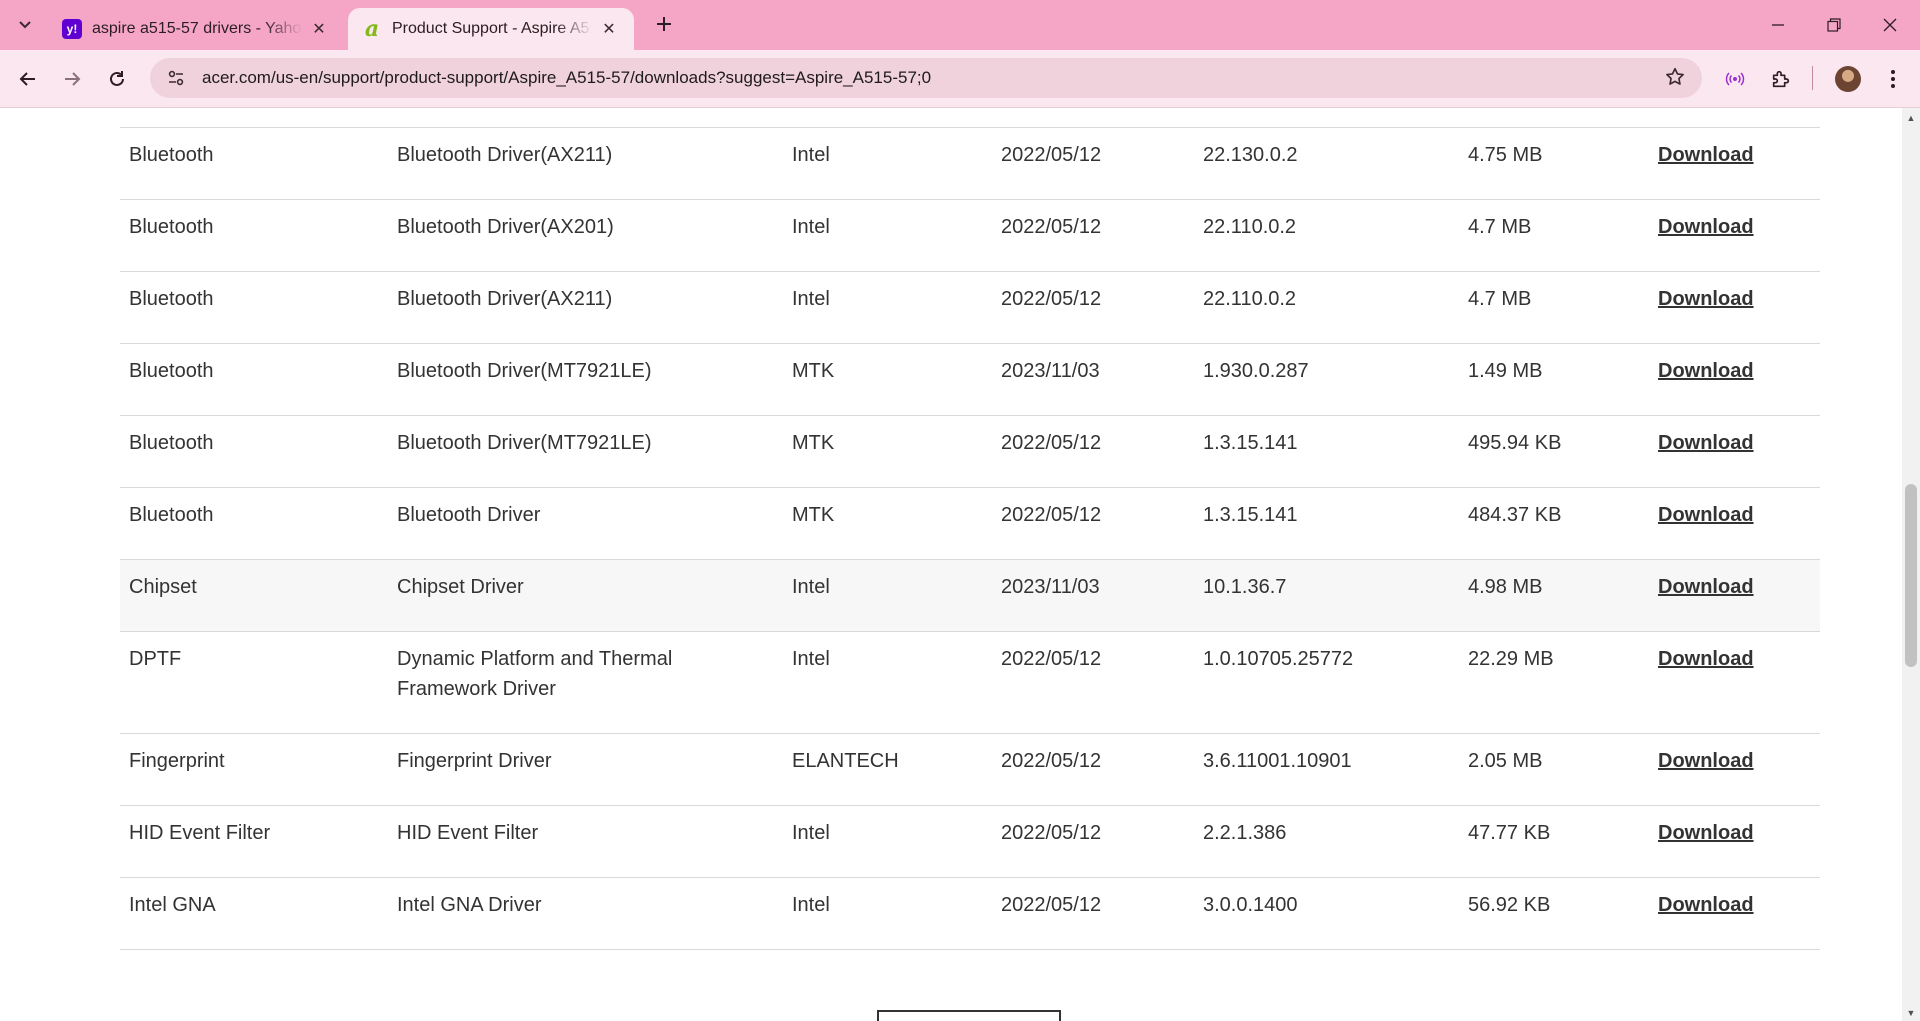 The width and height of the screenshot is (1920, 1021). I want to click on driver-size: 1.49 MB, so click(1505, 371).